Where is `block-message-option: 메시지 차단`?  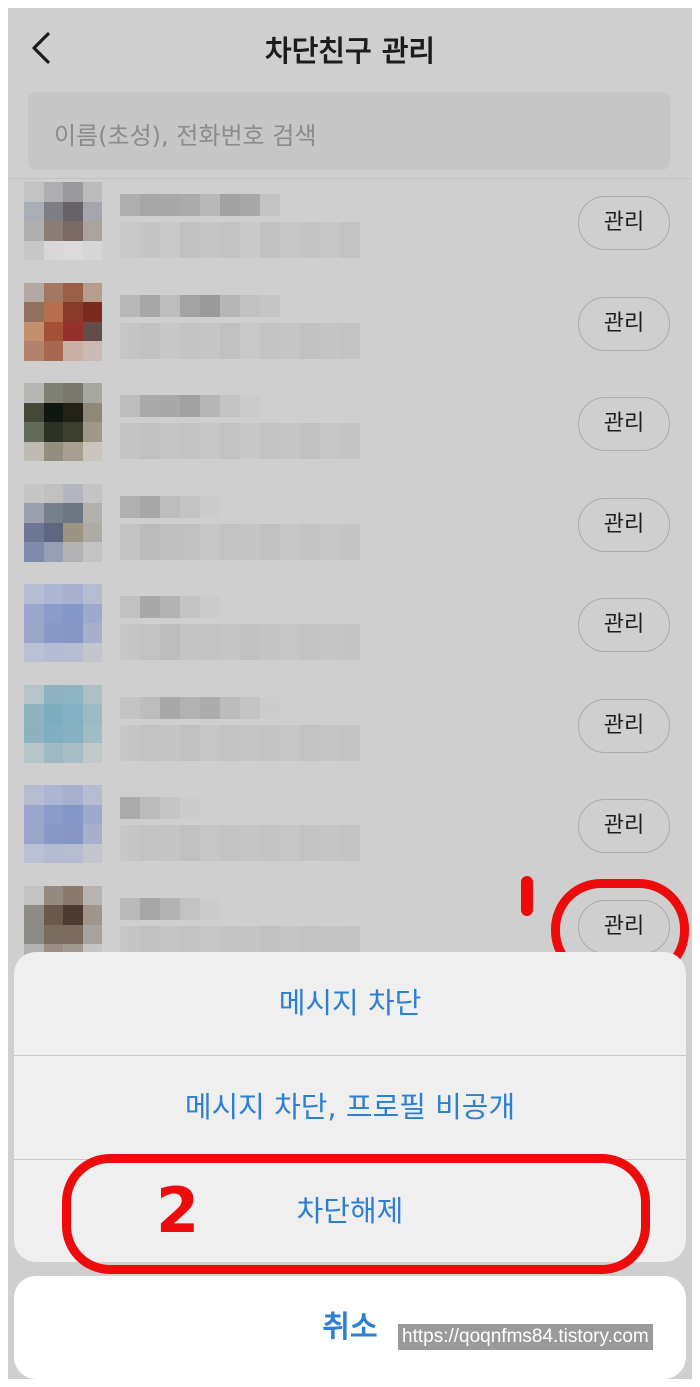
block-message-option: 메시지 차단 is located at coordinates (350, 1003).